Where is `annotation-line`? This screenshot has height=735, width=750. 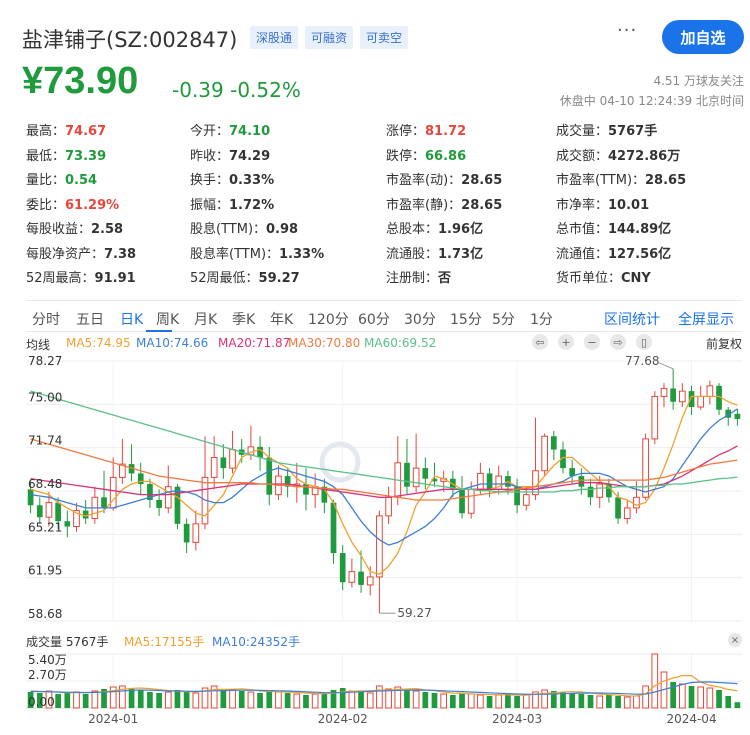
annotation-line is located at coordinates (666, 366).